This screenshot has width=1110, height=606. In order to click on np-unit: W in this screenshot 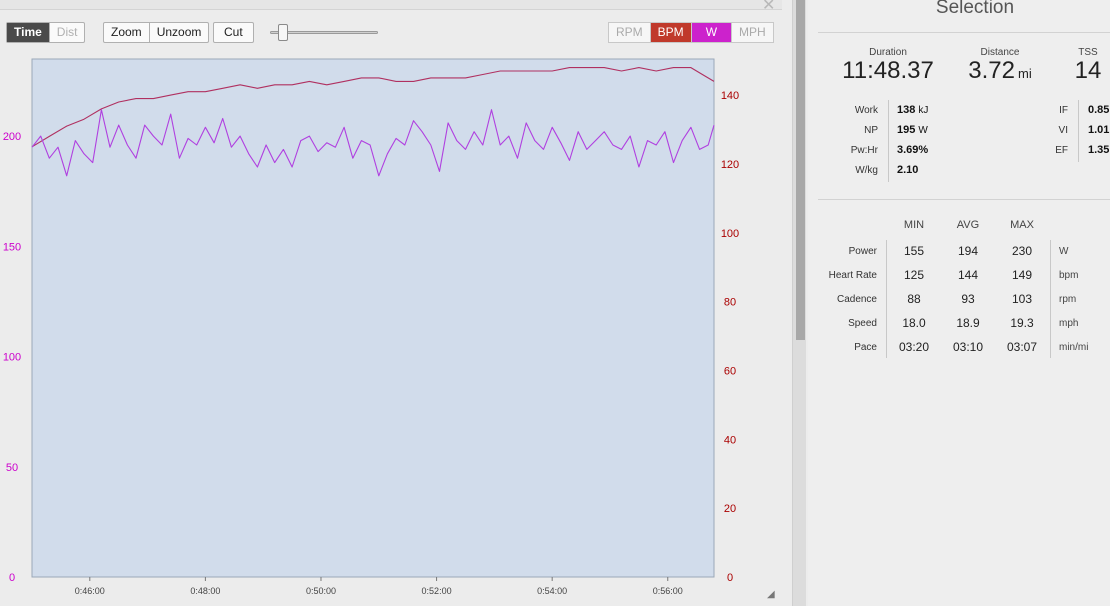, I will do `click(923, 130)`.